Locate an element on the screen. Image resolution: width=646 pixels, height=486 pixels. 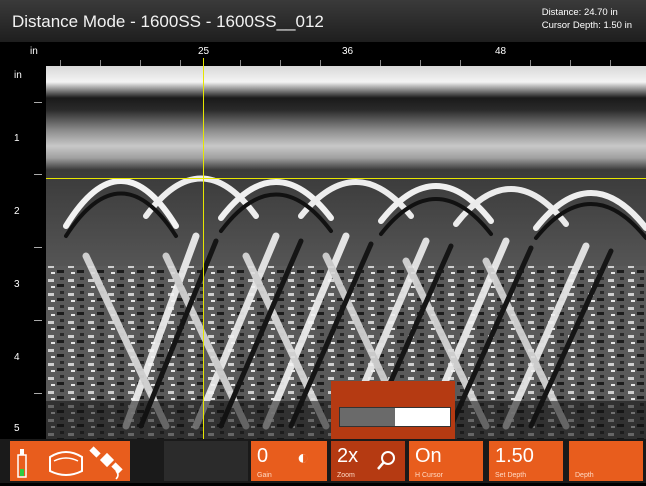
toolbar-spacer is located at coordinates (206, 461).